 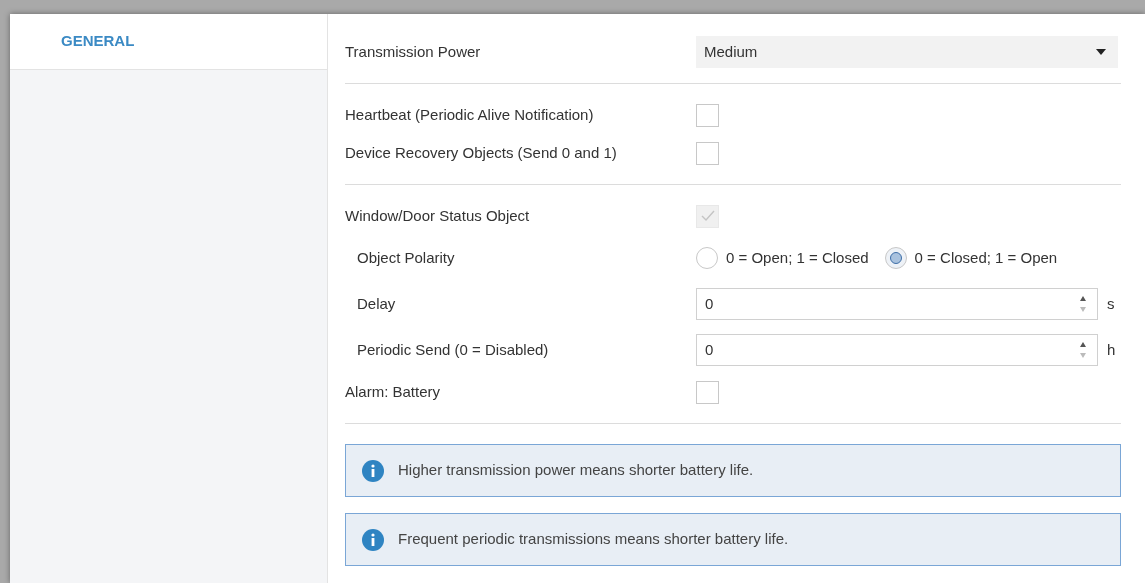 I want to click on field-label: Delay, so click(x=376, y=303).